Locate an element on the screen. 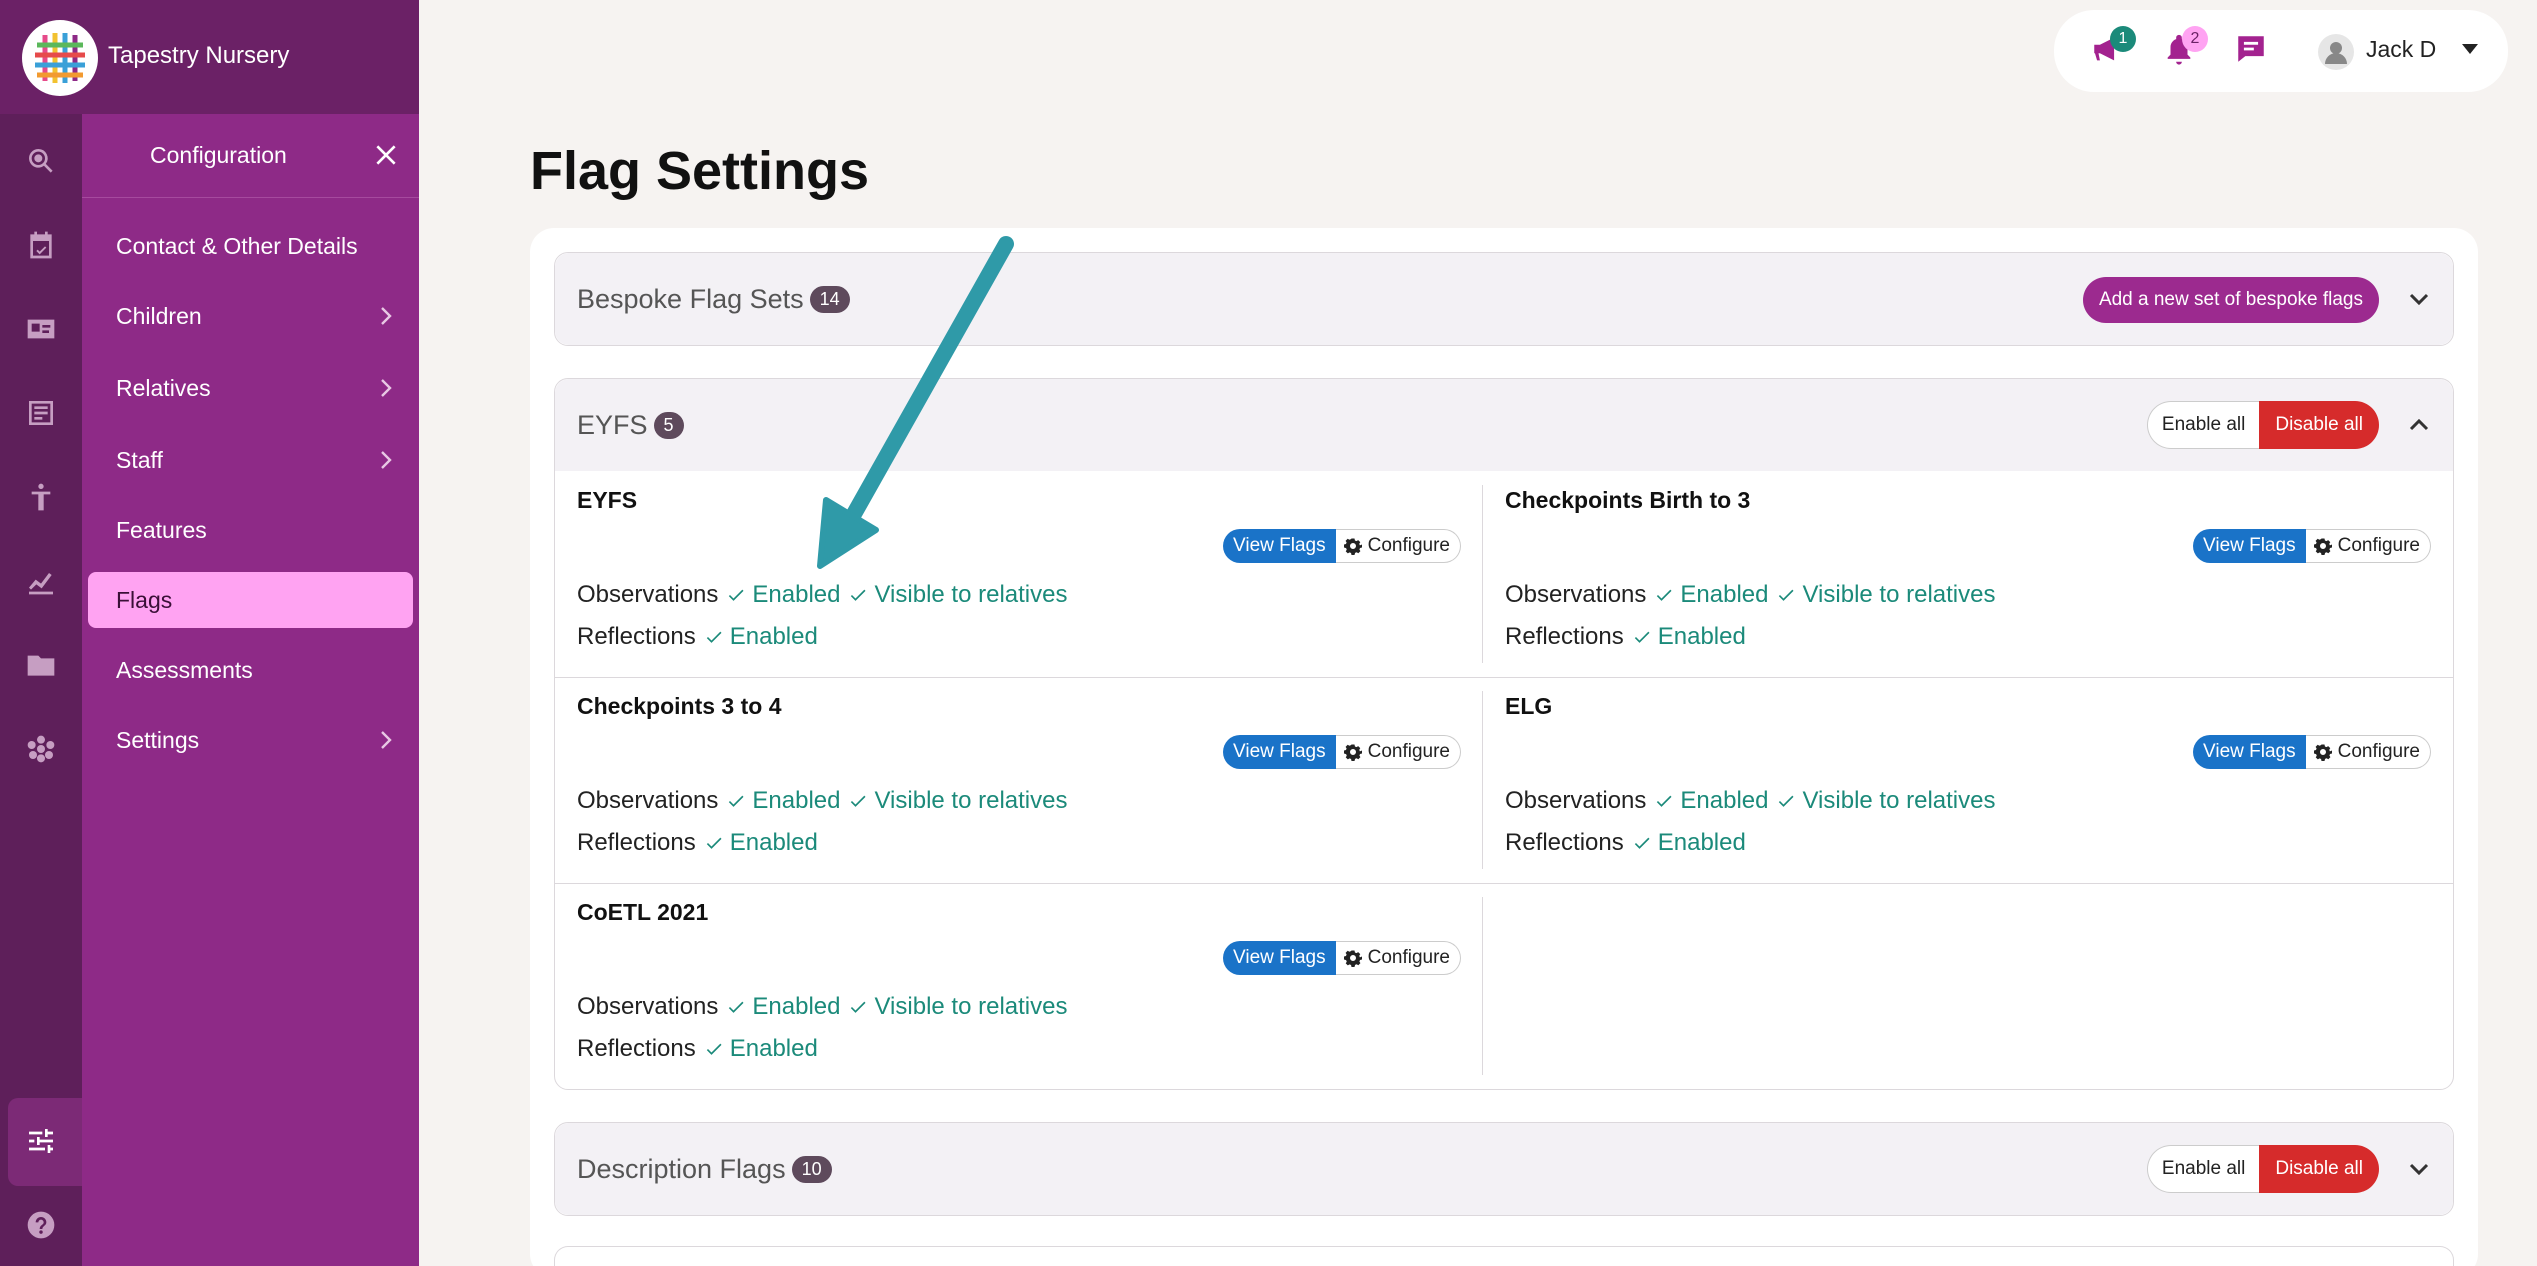  menu-item-flags: Flags is located at coordinates (250, 600).